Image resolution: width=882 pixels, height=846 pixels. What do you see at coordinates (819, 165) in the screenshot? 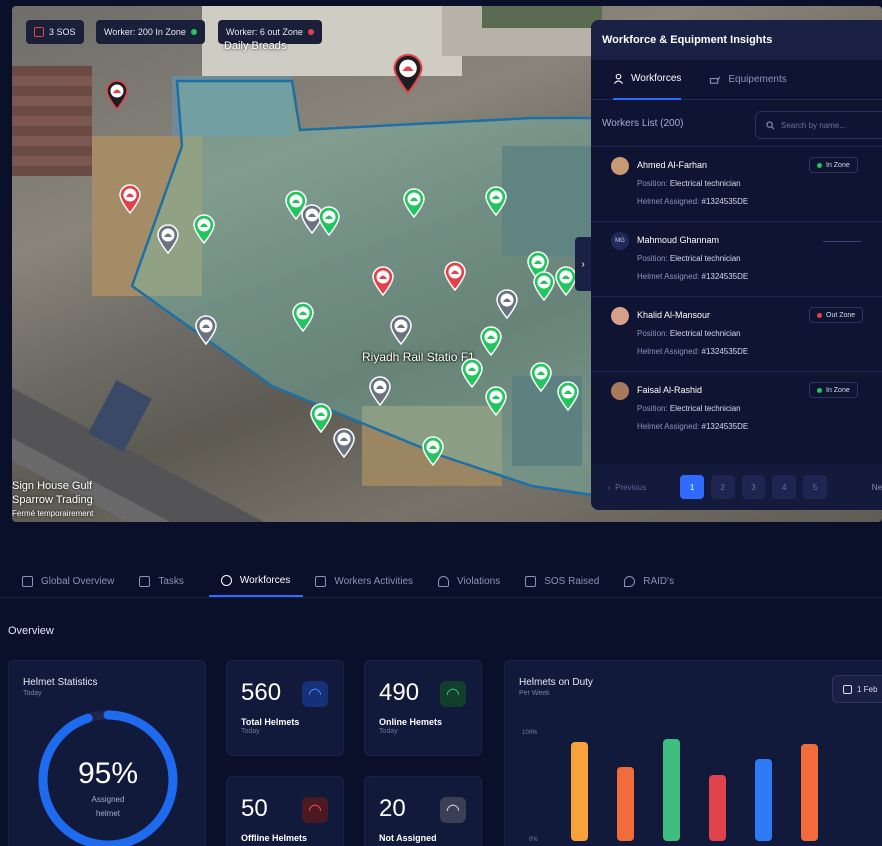
I see `status-dot` at bounding box center [819, 165].